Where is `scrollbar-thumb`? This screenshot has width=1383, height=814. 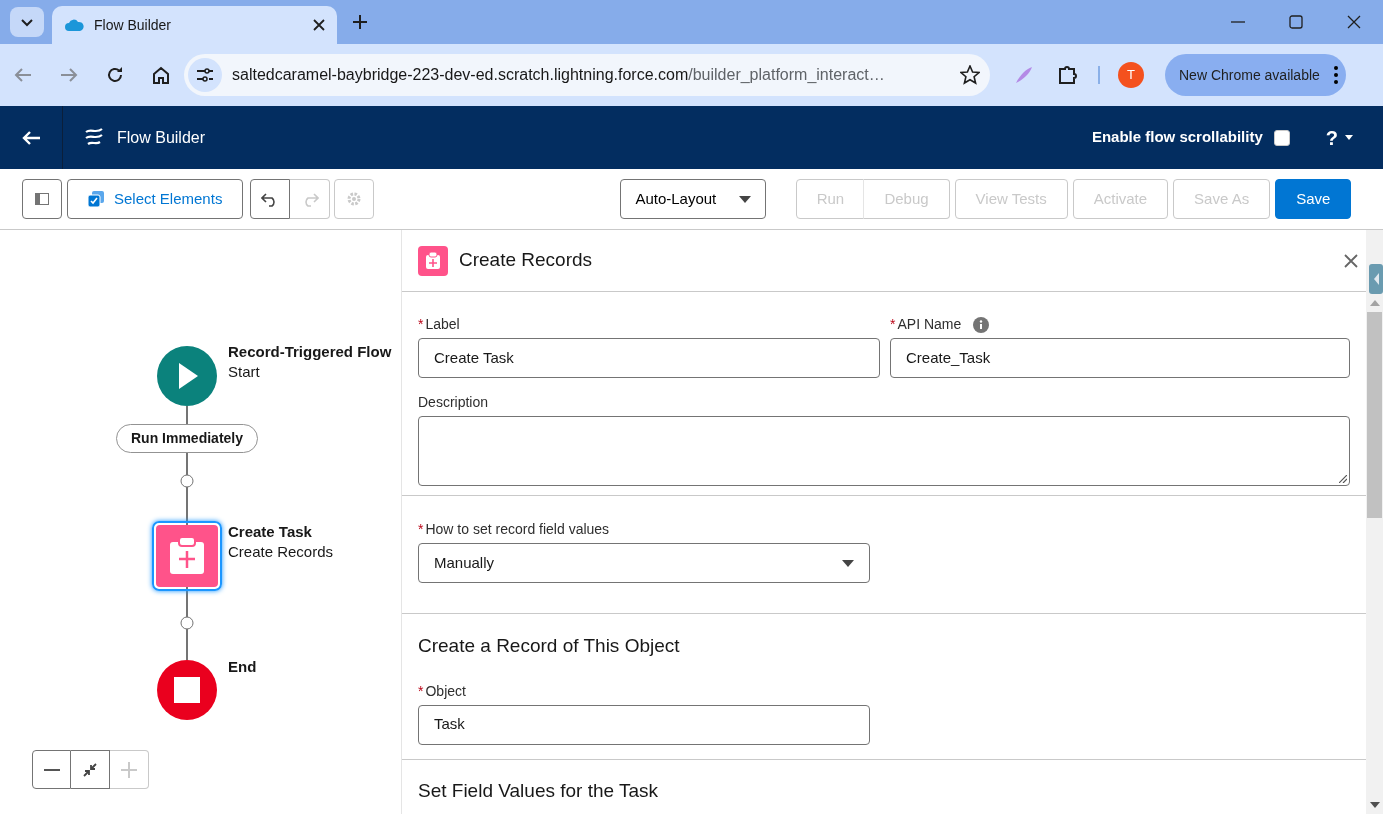 scrollbar-thumb is located at coordinates (1374, 415).